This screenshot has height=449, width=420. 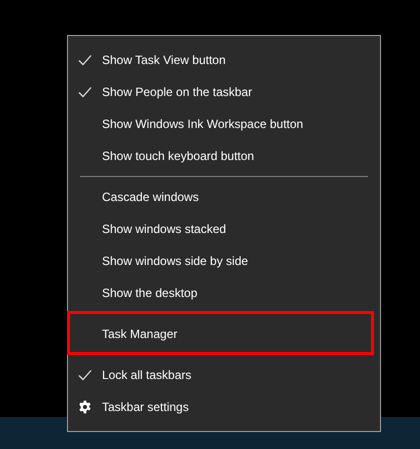 I want to click on menu-item: Lock all taskbars, so click(x=224, y=375).